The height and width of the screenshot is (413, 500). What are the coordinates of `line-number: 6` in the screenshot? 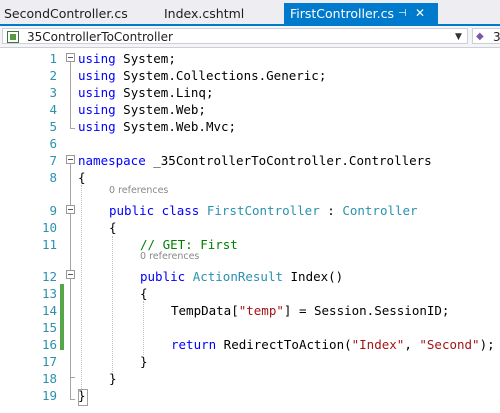 It's located at (53, 143).